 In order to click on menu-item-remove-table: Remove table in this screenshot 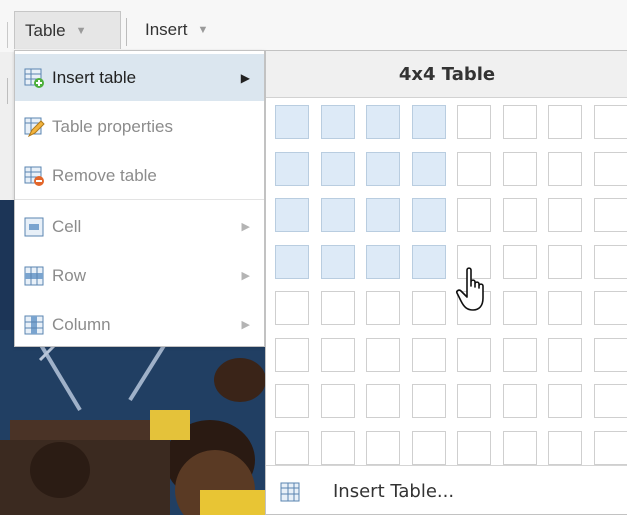, I will do `click(139, 175)`.